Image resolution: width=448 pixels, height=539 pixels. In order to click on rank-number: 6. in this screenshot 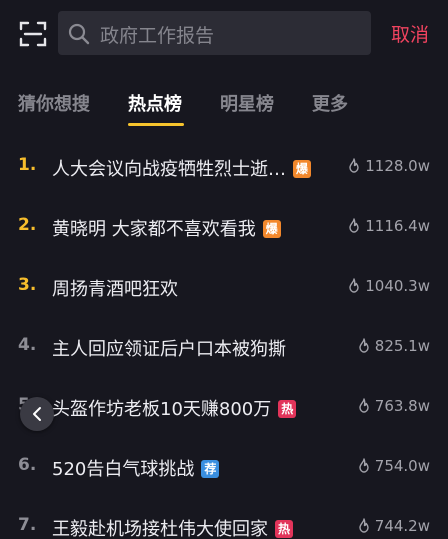, I will do `click(27, 465)`.